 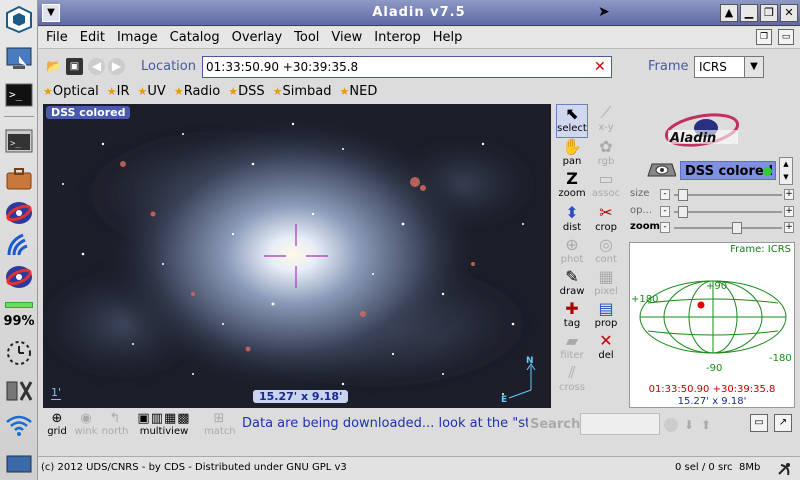 I want to click on menu-image: Image, so click(x=137, y=37).